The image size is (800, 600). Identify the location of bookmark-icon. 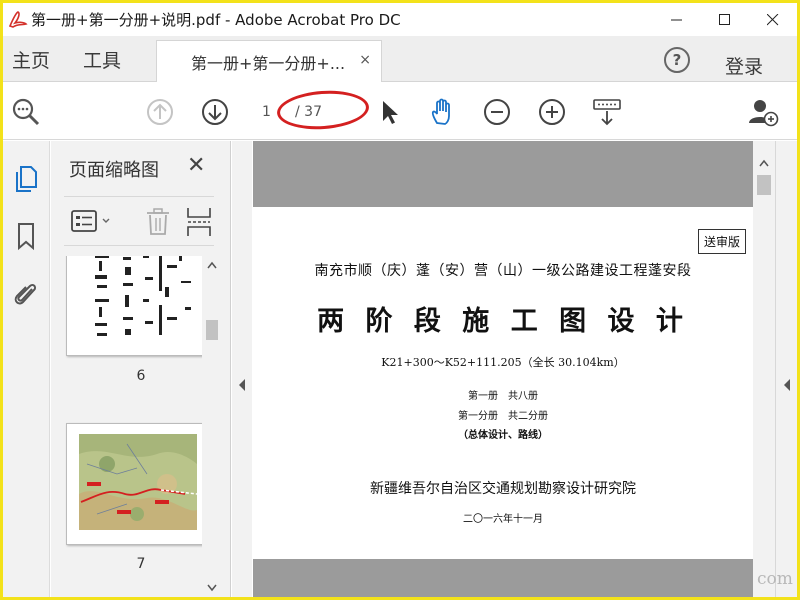
(26, 236).